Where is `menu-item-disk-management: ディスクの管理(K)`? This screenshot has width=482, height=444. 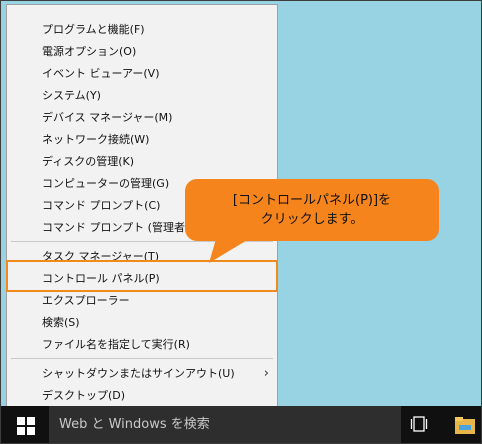
menu-item-disk-management: ディスクの管理(K) is located at coordinates (142, 161).